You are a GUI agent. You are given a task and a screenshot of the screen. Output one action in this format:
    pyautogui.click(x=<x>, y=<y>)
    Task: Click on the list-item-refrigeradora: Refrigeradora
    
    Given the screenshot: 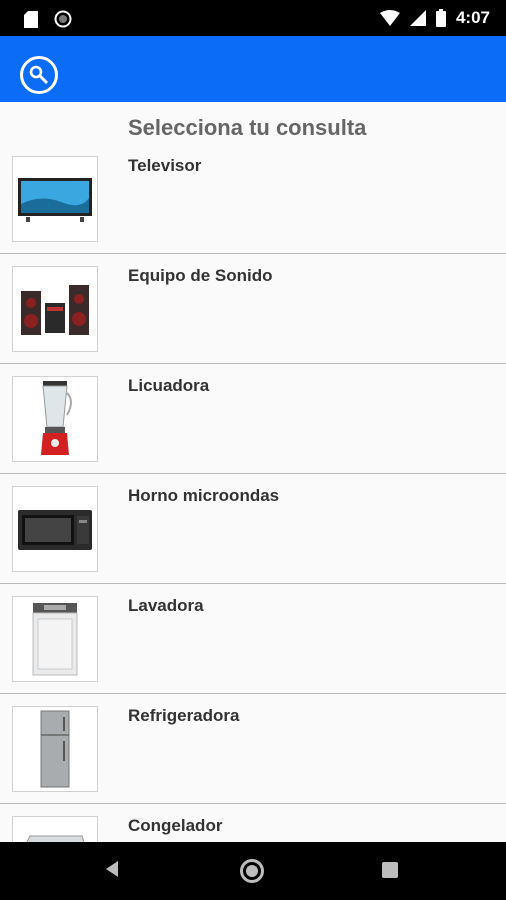 What is the action you would take?
    pyautogui.click(x=253, y=749)
    